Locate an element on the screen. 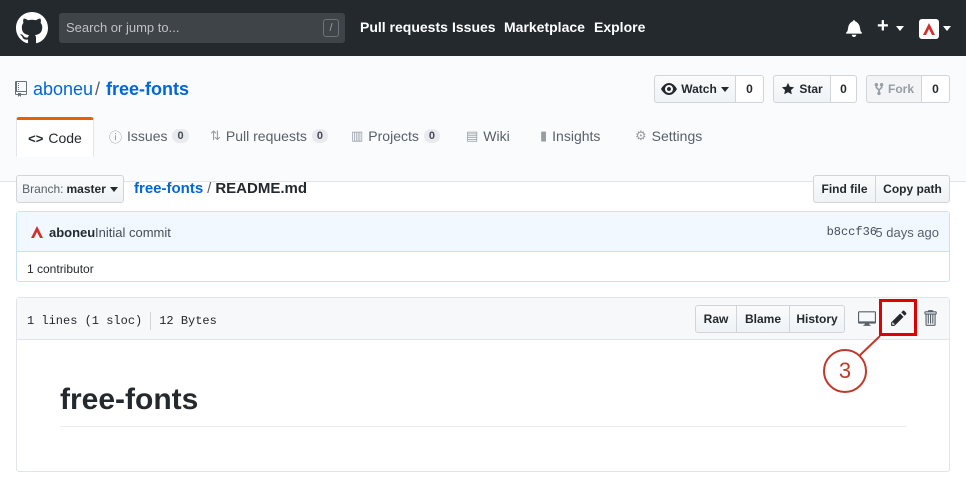 This screenshot has height=489, width=966. tab-pull-requests-label: Pull requests is located at coordinates (266, 136).